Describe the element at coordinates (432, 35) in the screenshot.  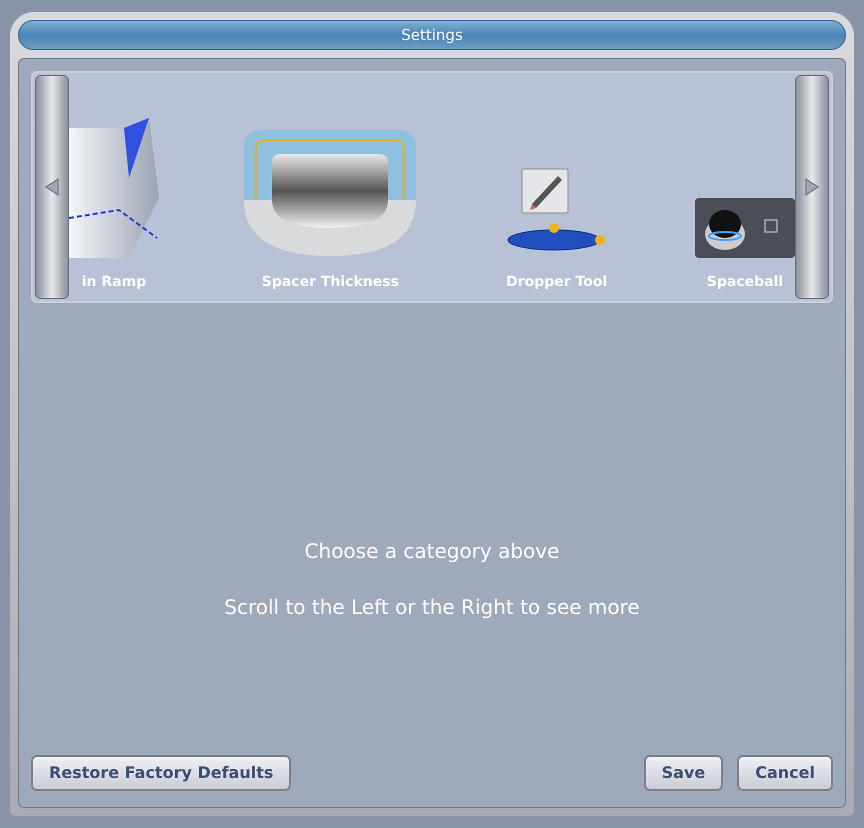
I see `window-title: Settings` at that location.